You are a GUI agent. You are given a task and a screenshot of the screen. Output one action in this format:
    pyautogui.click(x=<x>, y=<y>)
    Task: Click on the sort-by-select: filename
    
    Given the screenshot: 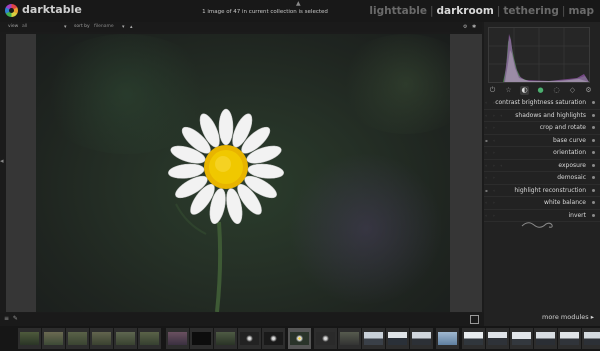 What is the action you would take?
    pyautogui.click(x=104, y=26)
    